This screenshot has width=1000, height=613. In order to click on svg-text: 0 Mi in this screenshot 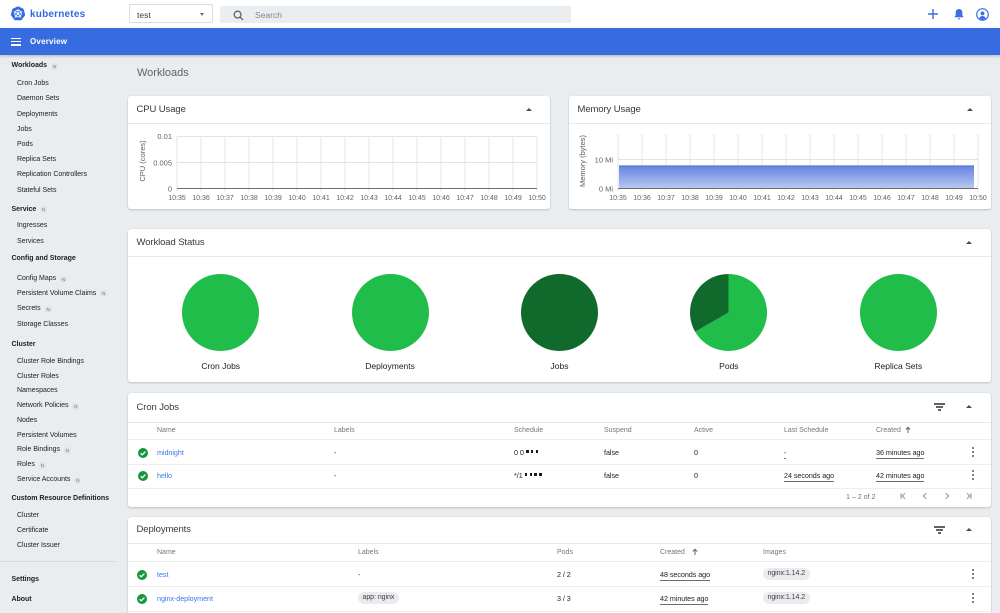, I will do `click(606, 189)`.